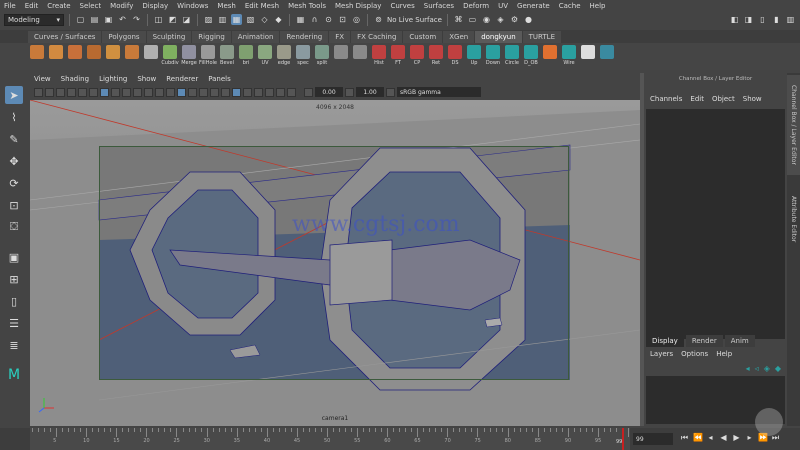  Describe the element at coordinates (498, 37) in the screenshot. I see `tab-dongkyun: dongkyun` at that location.